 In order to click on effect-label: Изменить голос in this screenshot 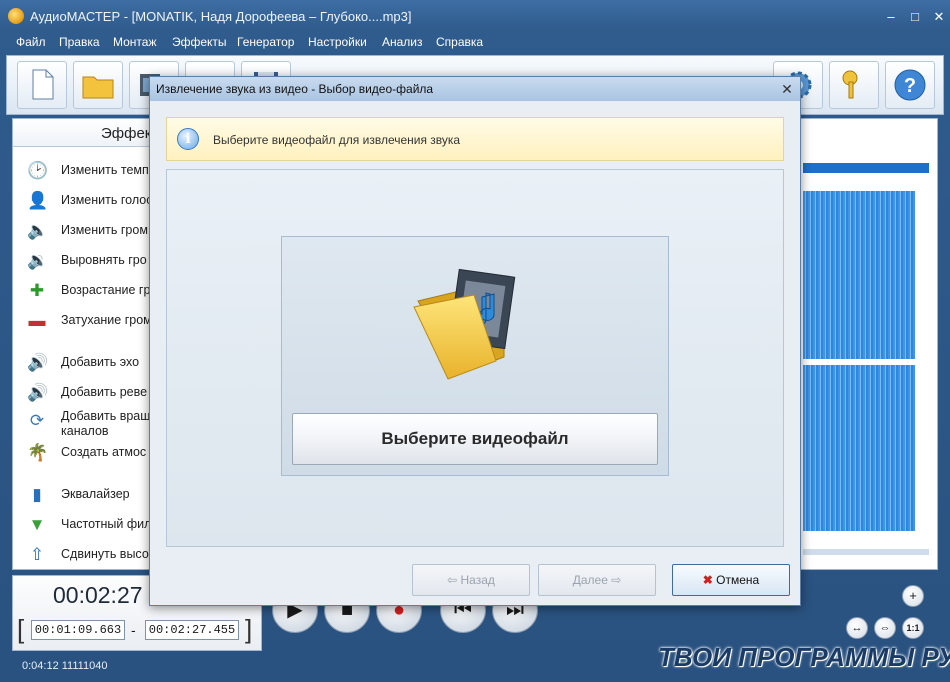, I will do `click(107, 200)`.